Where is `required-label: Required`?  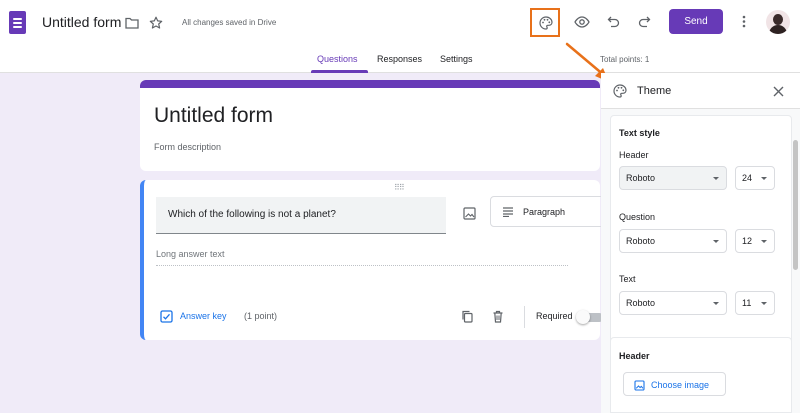
required-label: Required is located at coordinates (554, 316).